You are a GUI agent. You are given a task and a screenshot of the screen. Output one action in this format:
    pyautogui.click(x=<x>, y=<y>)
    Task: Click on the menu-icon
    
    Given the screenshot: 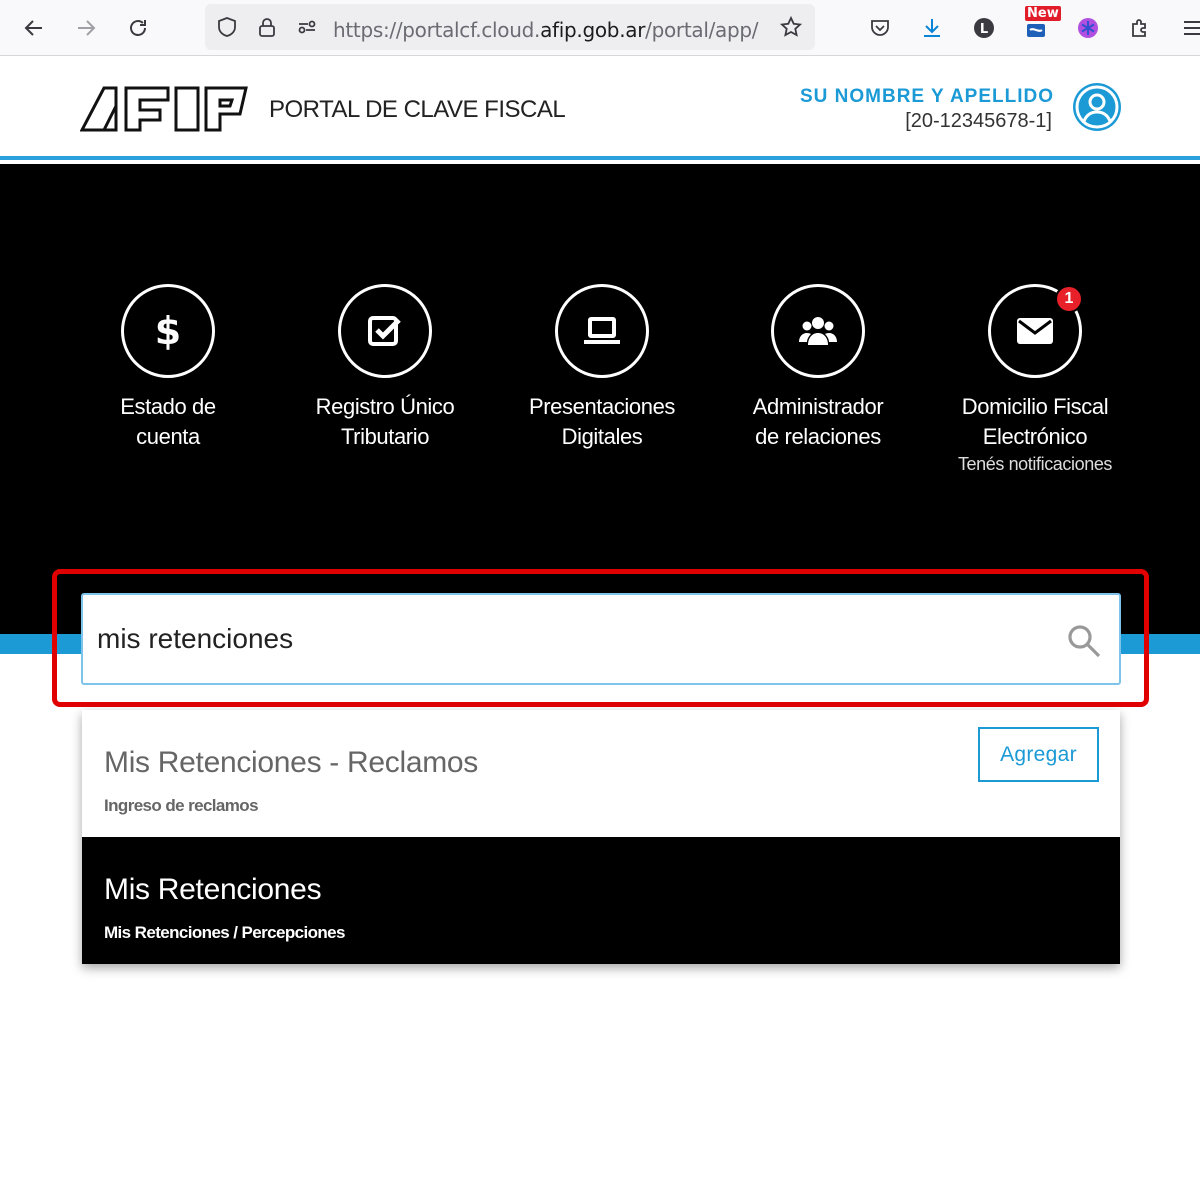 What is the action you would take?
    pyautogui.click(x=1188, y=28)
    